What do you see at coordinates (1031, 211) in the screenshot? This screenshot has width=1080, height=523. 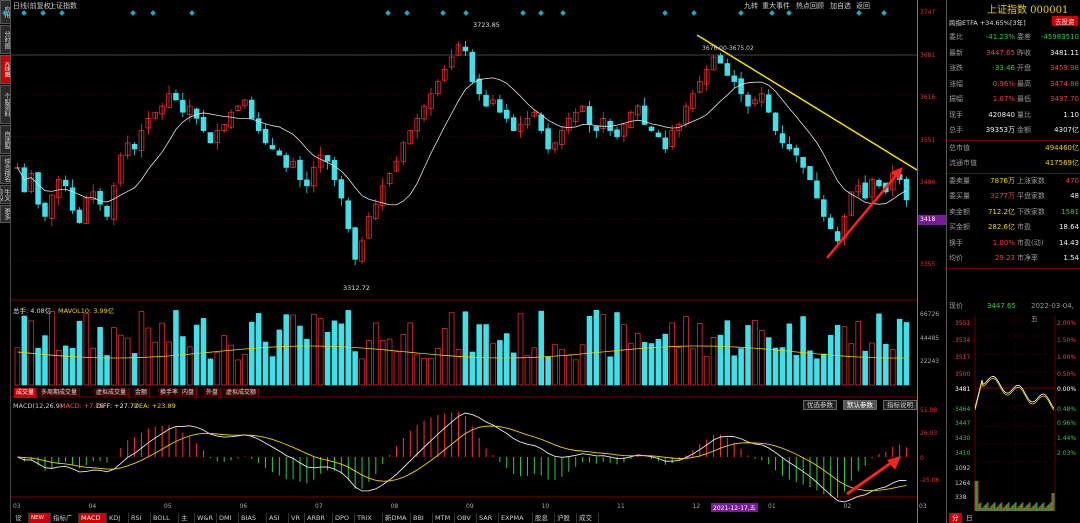 I see `quote-label: 下跌家数` at bounding box center [1031, 211].